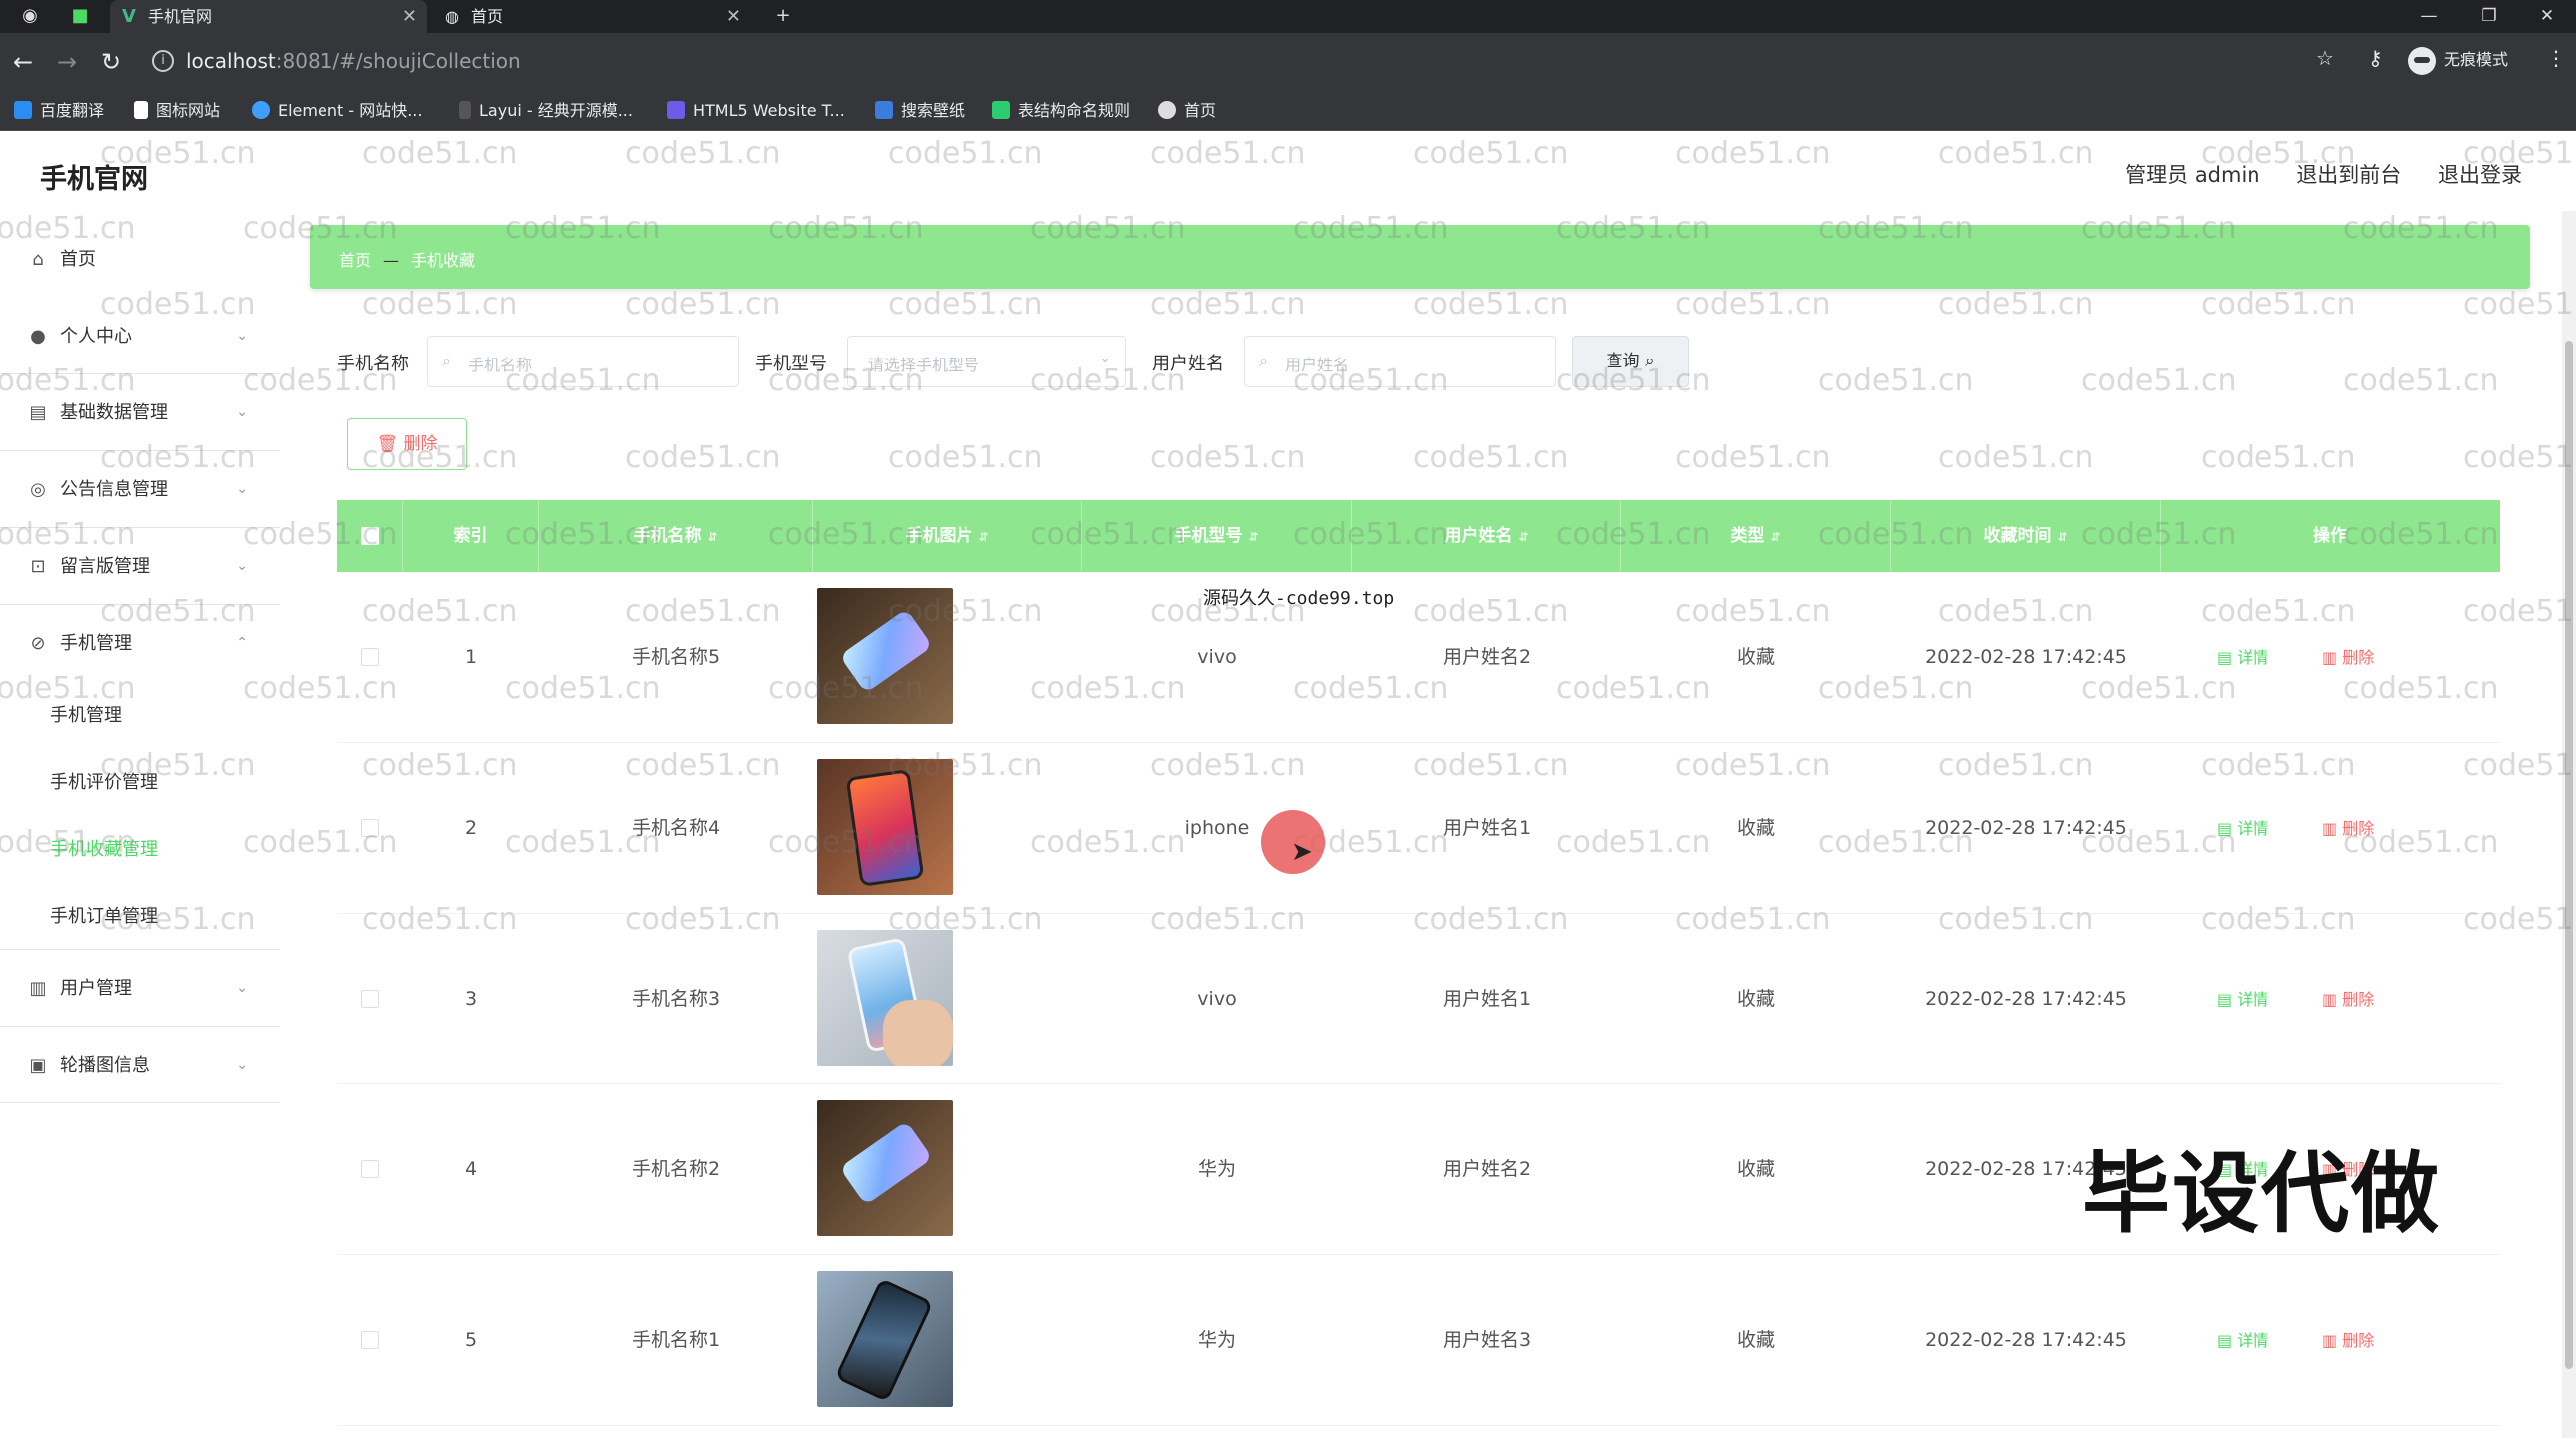 Image resolution: width=2576 pixels, height=1438 pixels. I want to click on sidebar-item-messages: ⊡ 留言版管理 ⌄, so click(140, 566).